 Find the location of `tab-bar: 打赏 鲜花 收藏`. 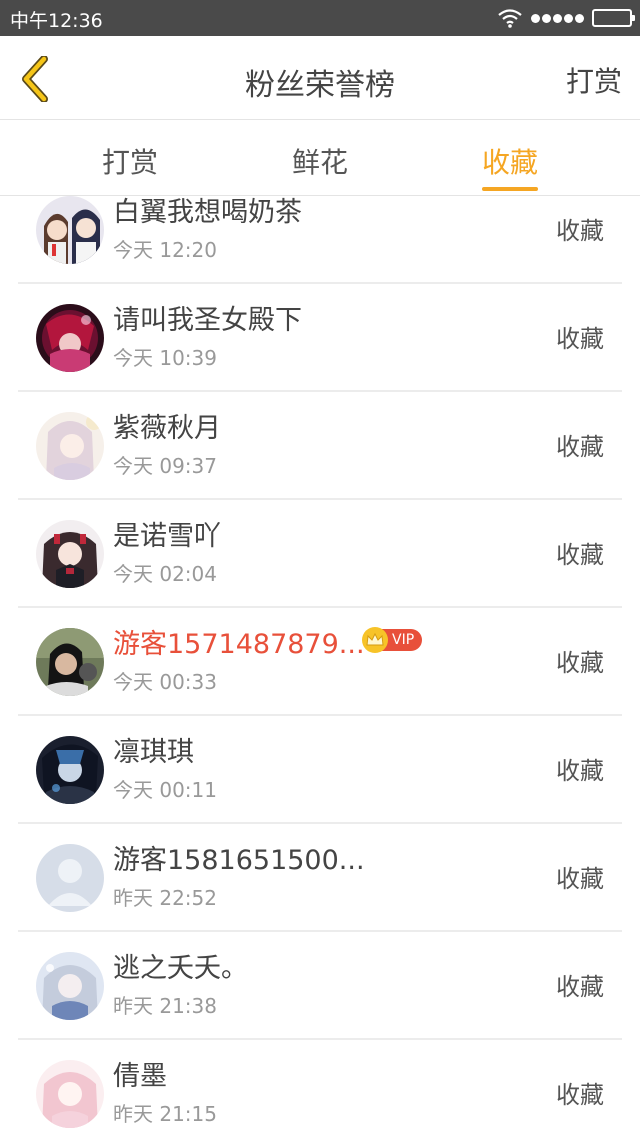

tab-bar: 打赏 鲜花 收藏 is located at coordinates (320, 158).